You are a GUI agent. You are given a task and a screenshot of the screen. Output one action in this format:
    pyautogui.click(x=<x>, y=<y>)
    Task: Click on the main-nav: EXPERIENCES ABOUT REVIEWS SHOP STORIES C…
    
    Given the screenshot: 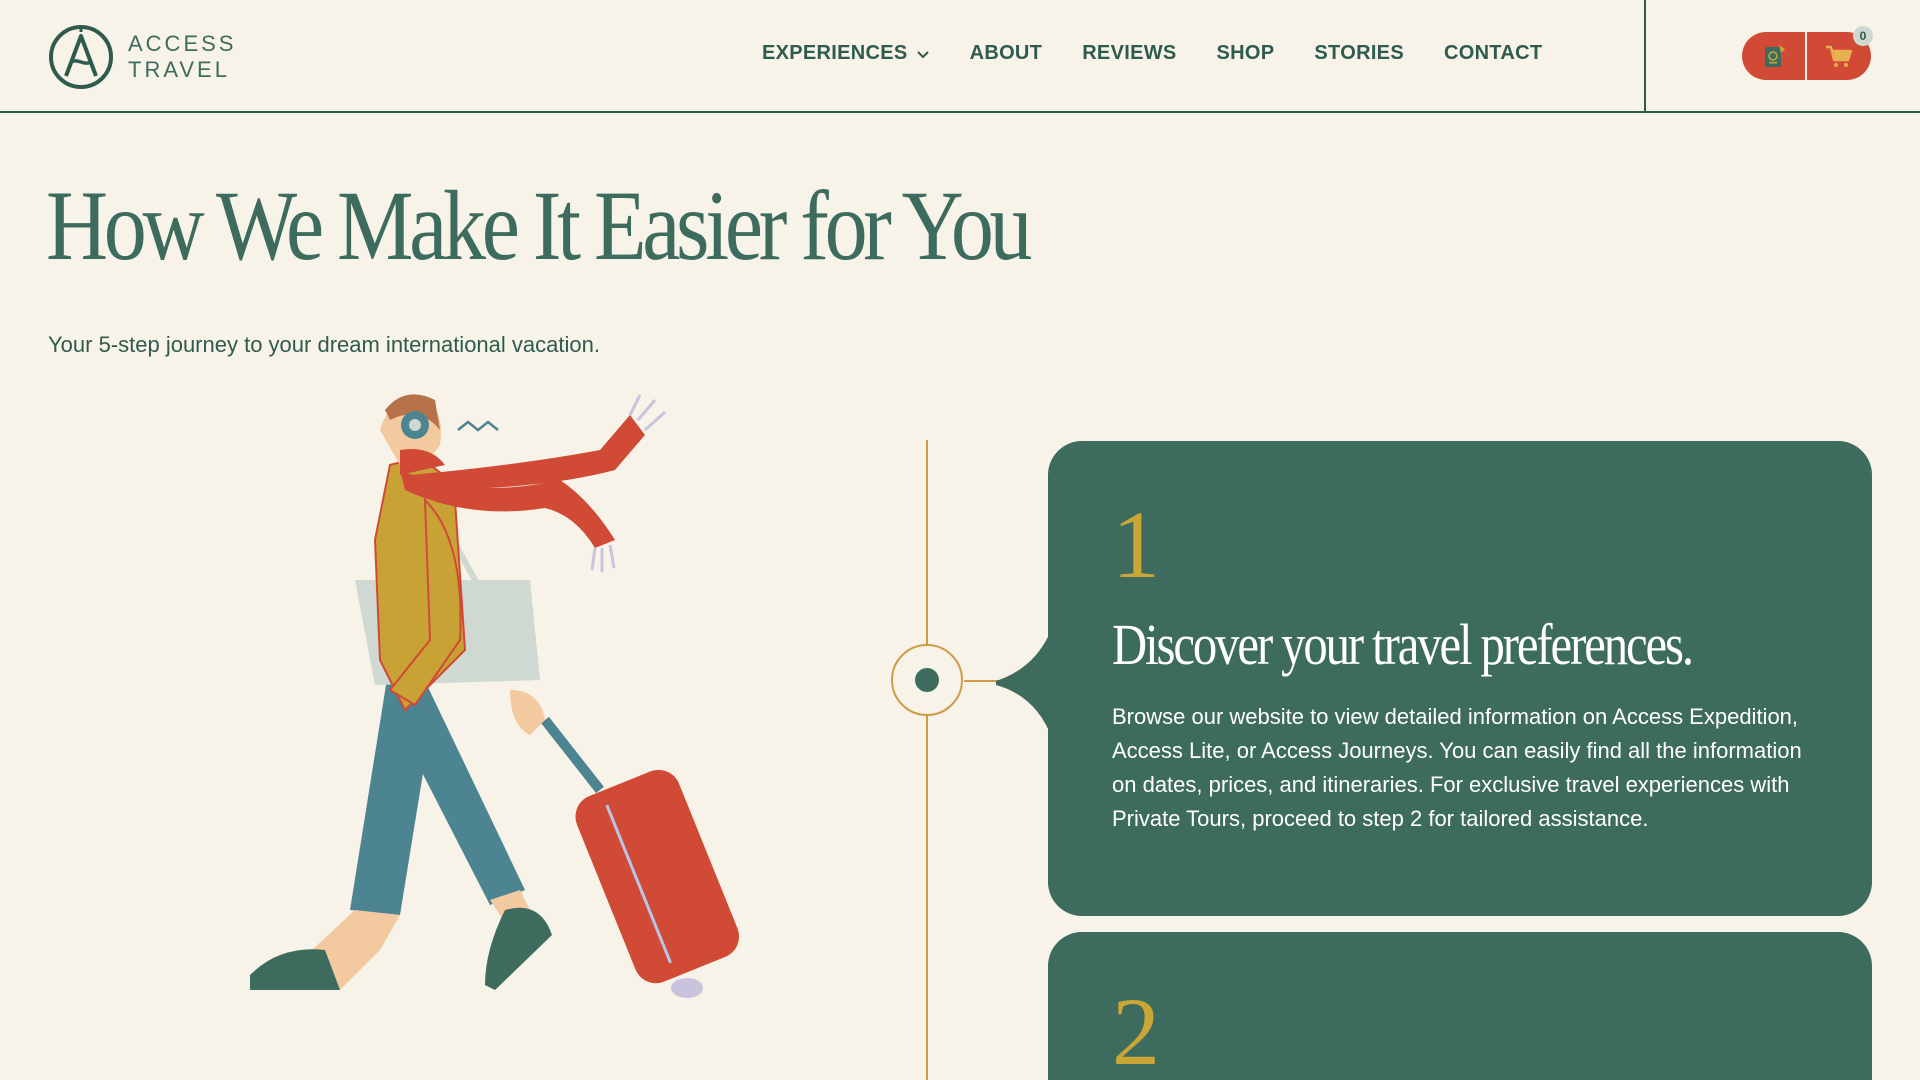 What is the action you would take?
    pyautogui.click(x=1172, y=53)
    